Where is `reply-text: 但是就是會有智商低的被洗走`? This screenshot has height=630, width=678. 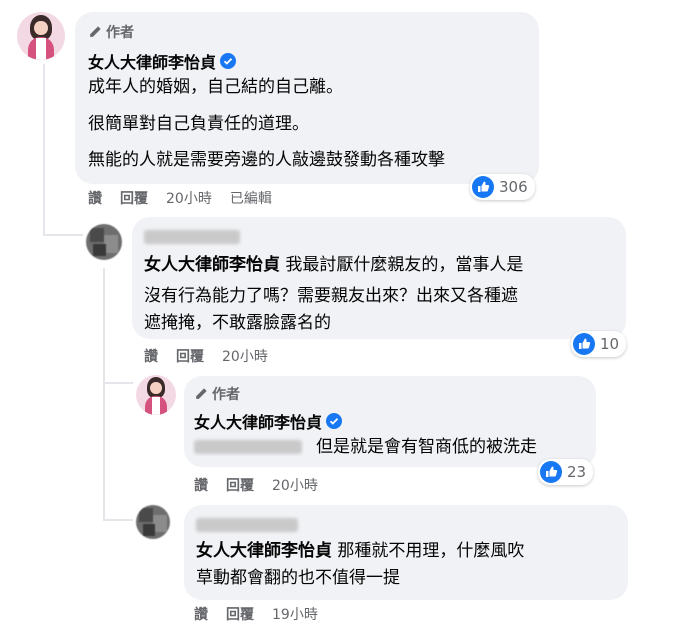 reply-text: 但是就是會有智商低的被洗走 is located at coordinates (426, 447).